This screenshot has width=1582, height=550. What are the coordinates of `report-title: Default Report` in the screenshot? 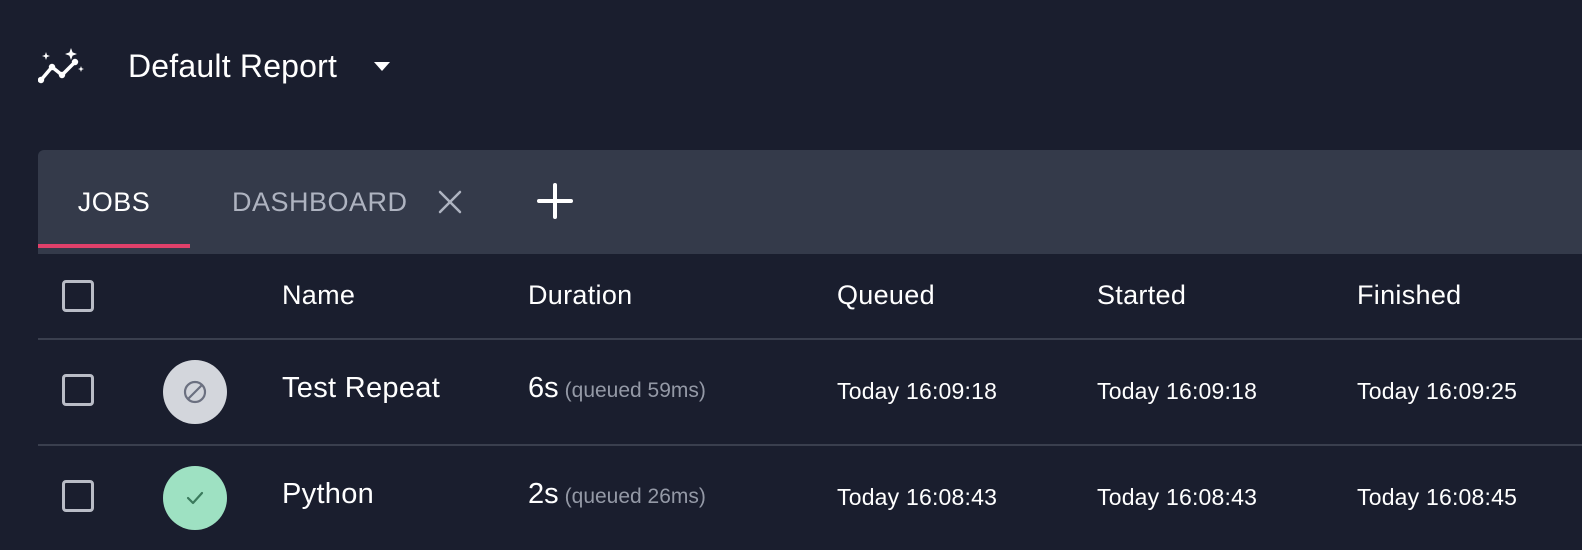 It's located at (232, 66).